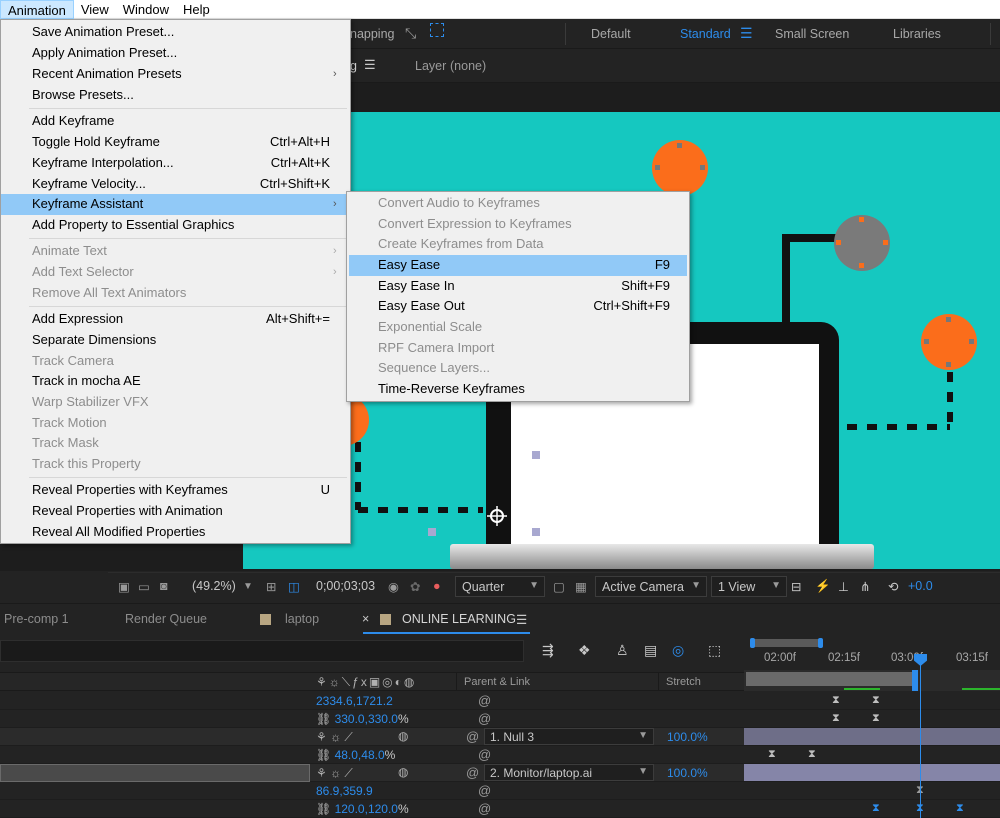 This screenshot has height=818, width=1000. I want to click on comp-flow-icon: ⇶, so click(548, 650).